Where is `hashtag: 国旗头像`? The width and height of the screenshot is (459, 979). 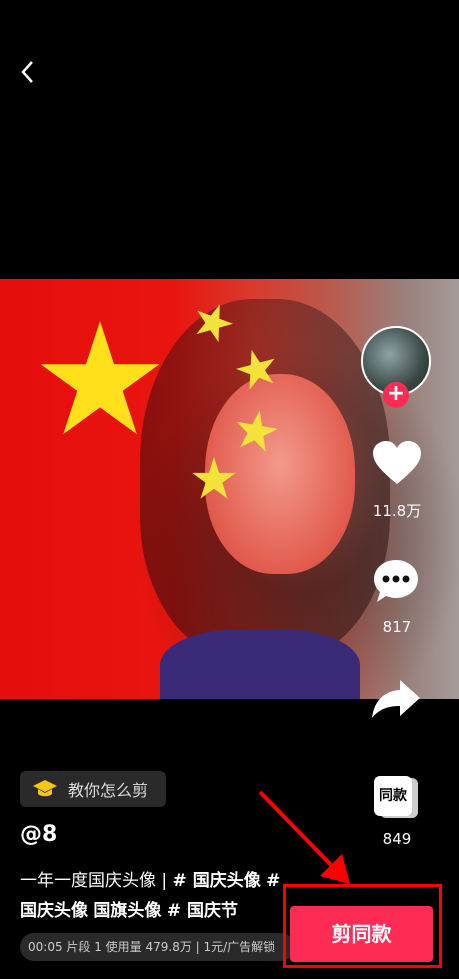 hashtag: 国旗头像 is located at coordinates (127, 911).